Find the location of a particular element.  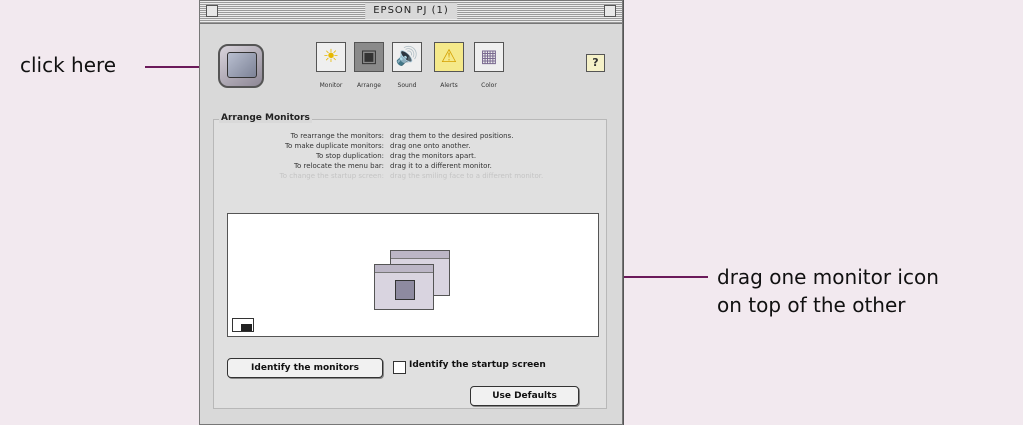

group-title: Arrange Monitors is located at coordinates (265, 118).